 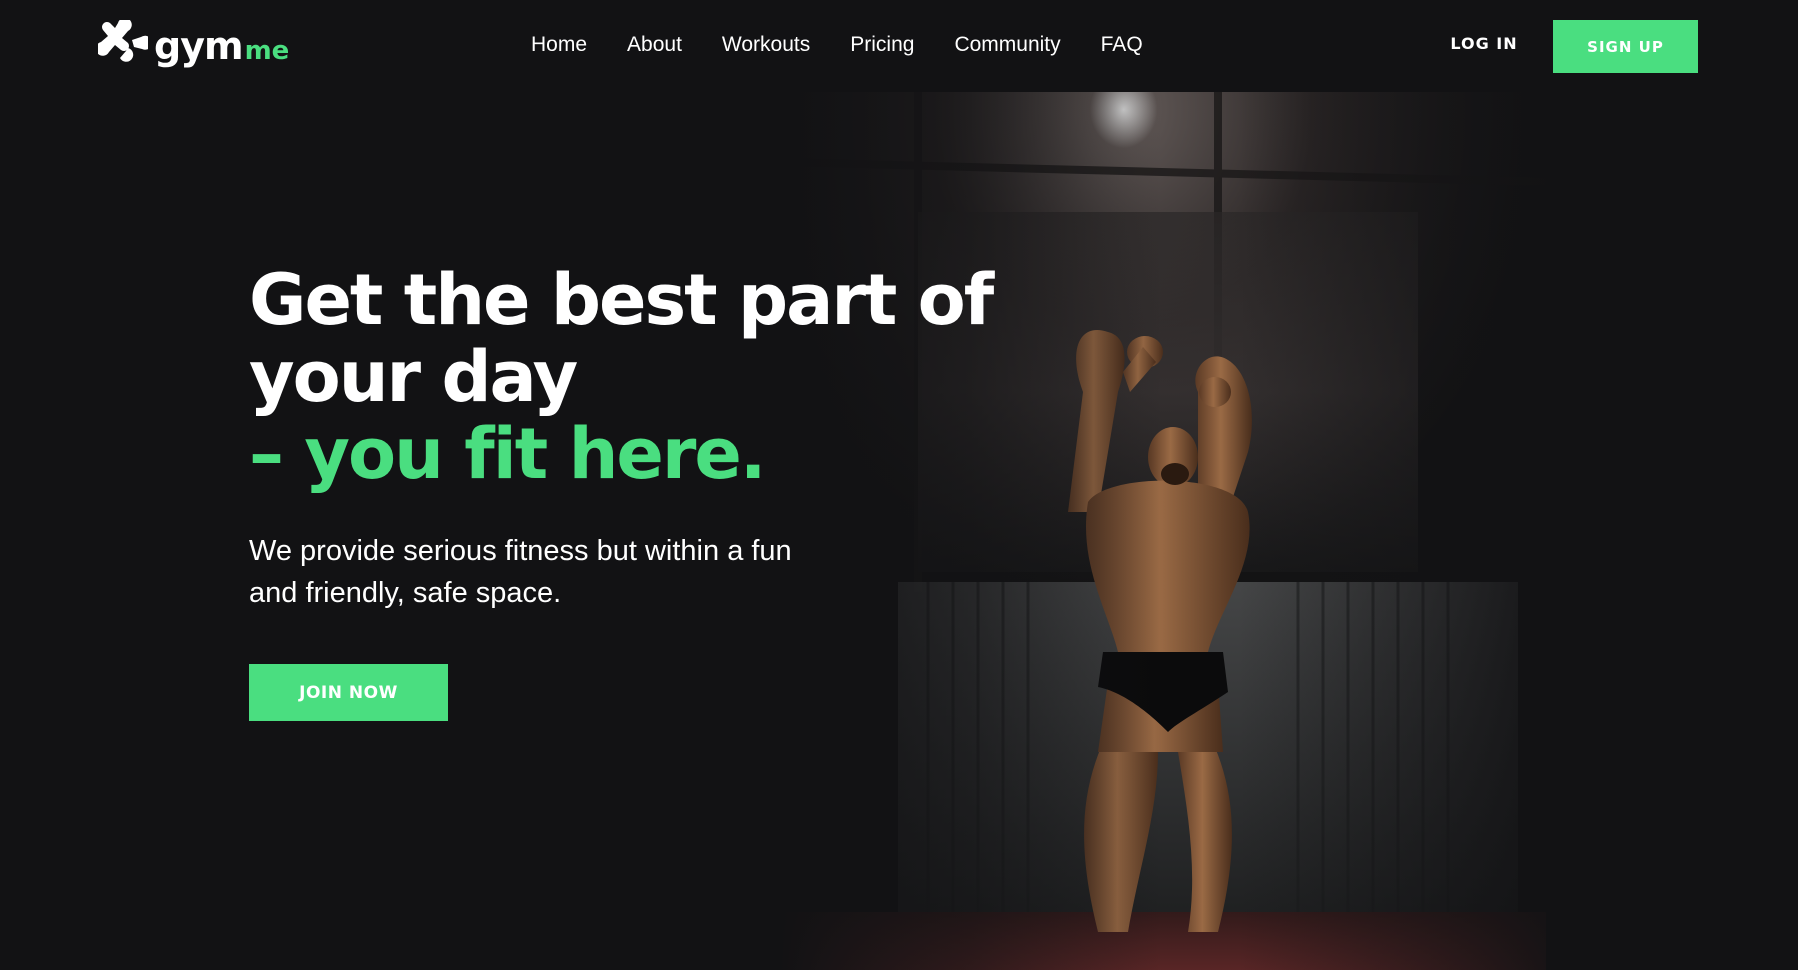 I want to click on headline-line-1: Get the best part of, so click(x=621, y=300).